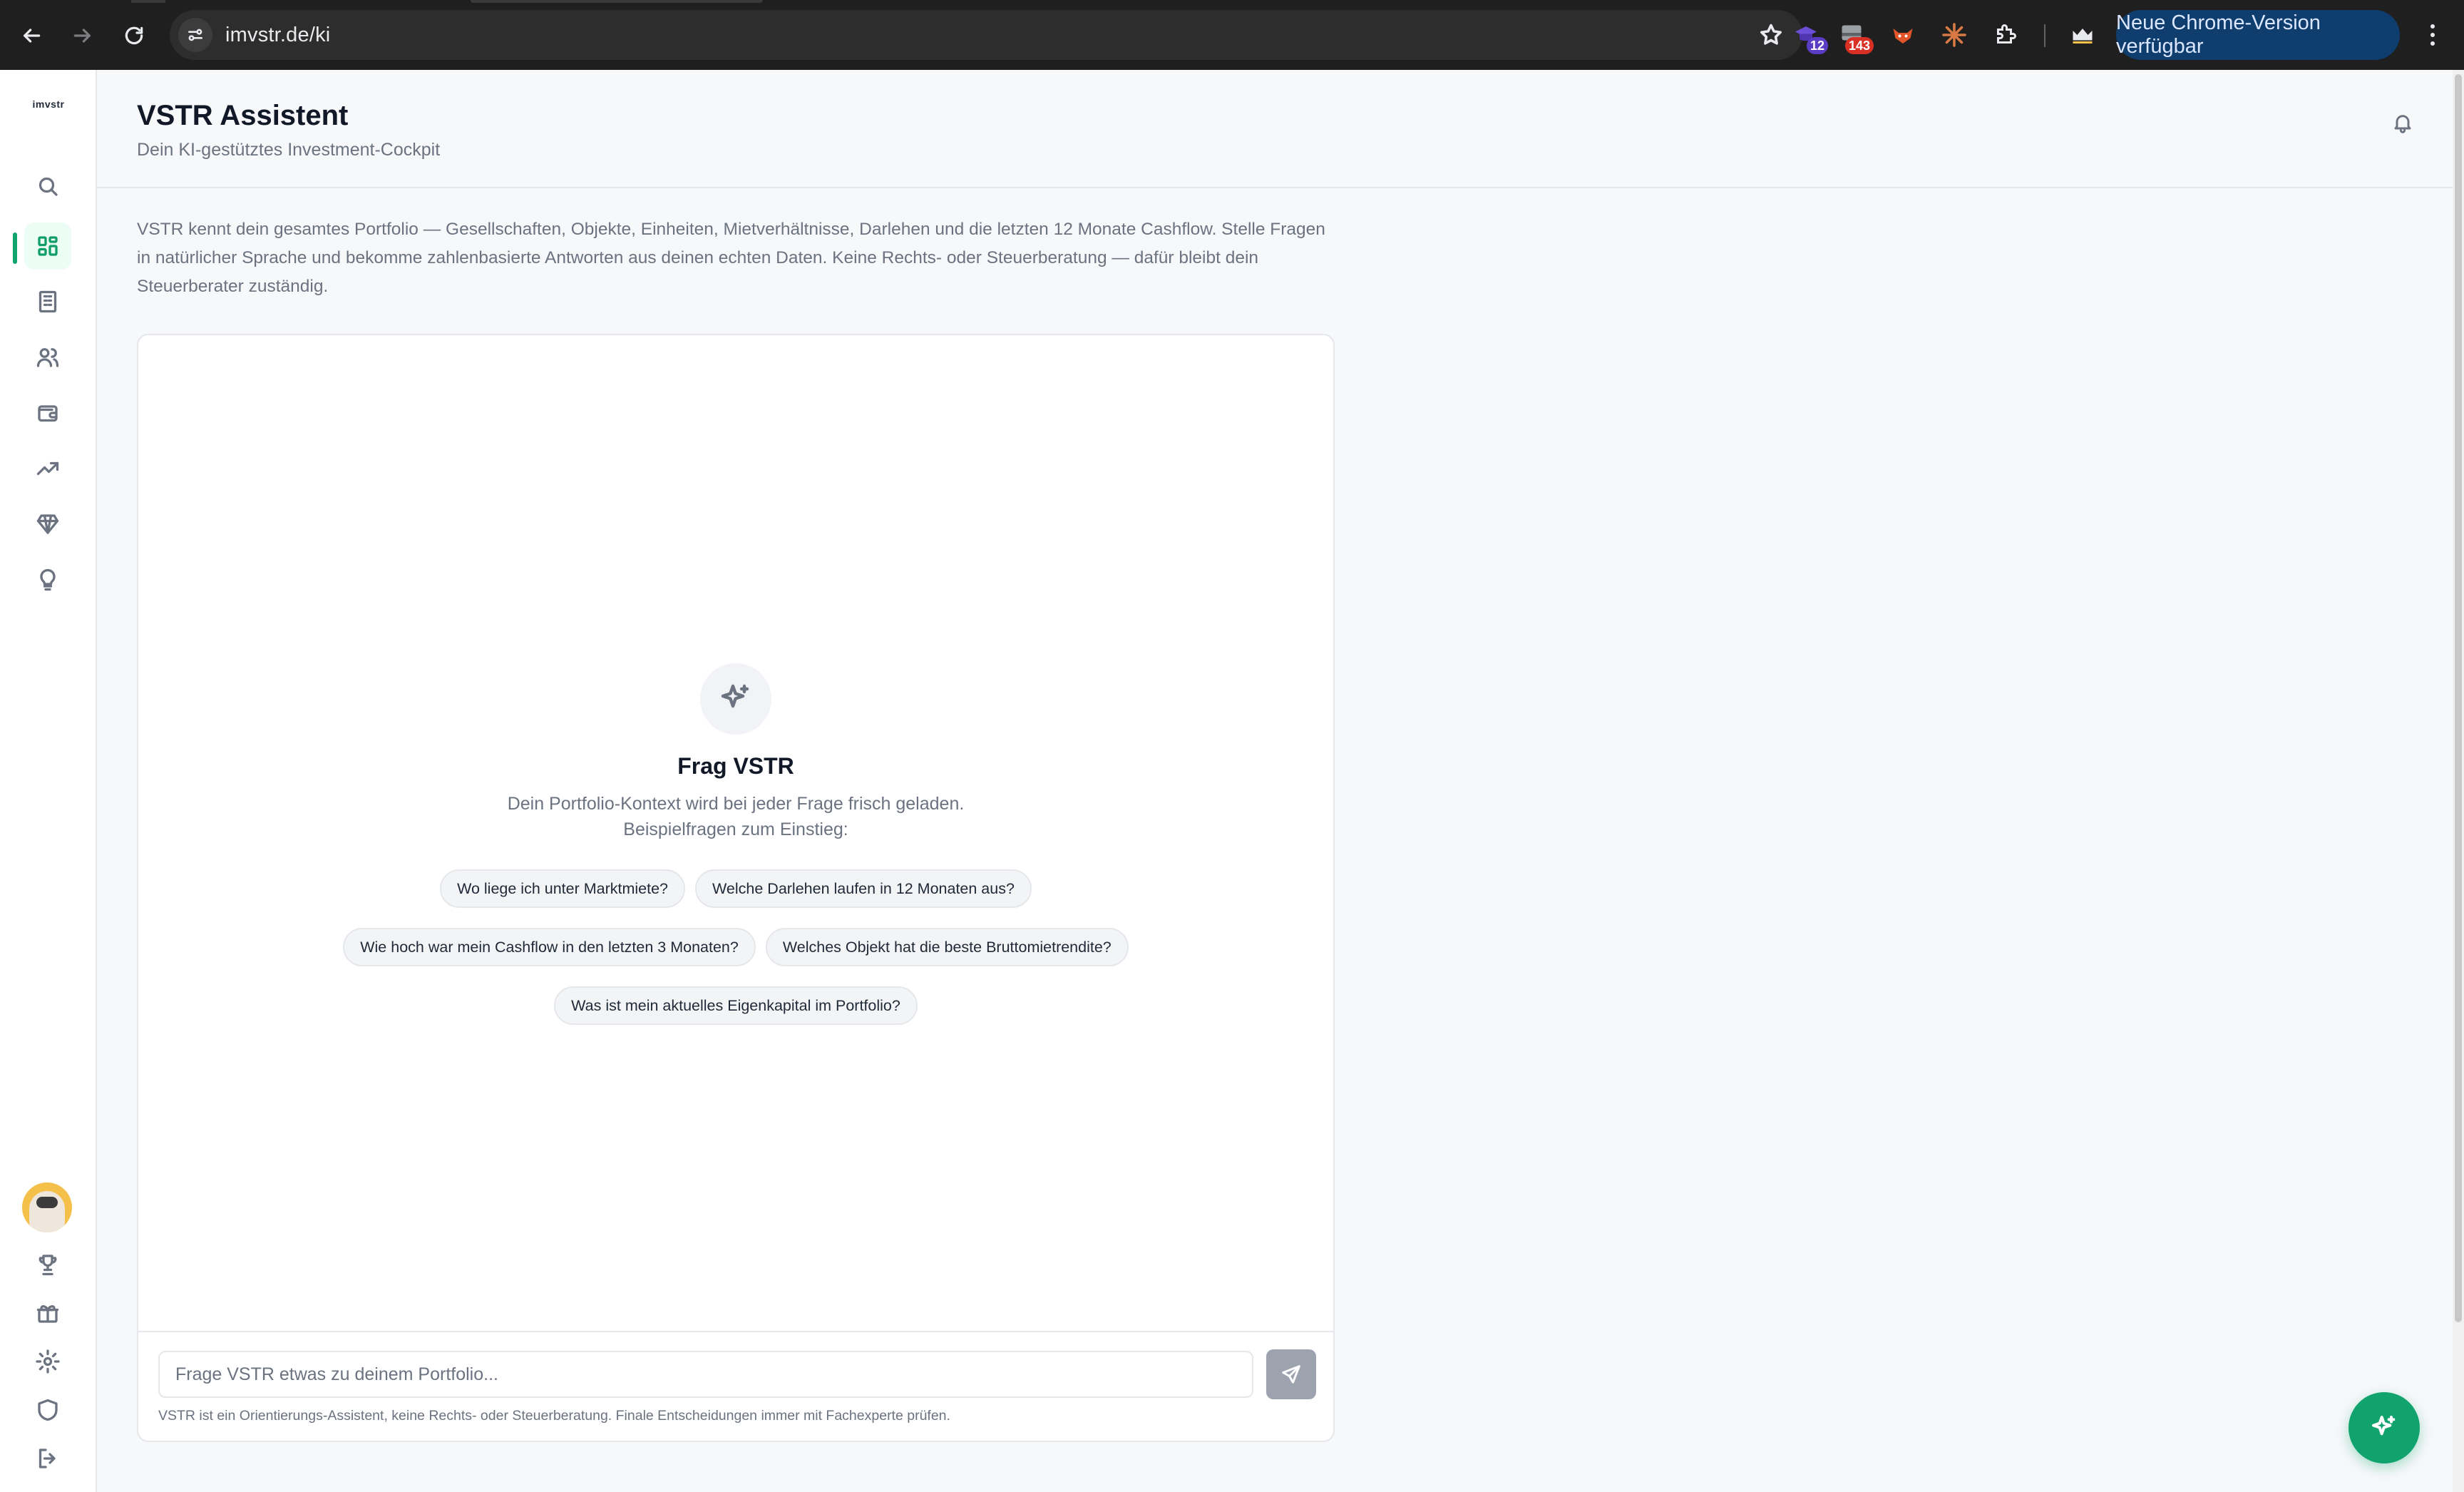 Image resolution: width=2464 pixels, height=1492 pixels. I want to click on extension-badge: 143, so click(1859, 45).